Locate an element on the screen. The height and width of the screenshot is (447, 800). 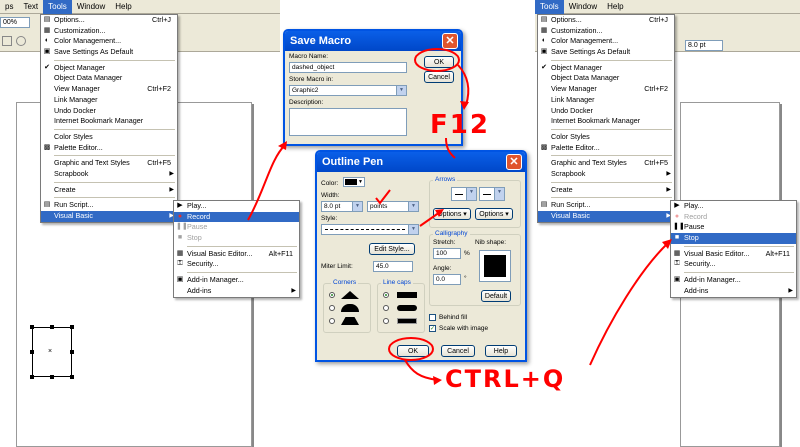
menu-item-color-styles: Color Styles is located at coordinates (109, 137).